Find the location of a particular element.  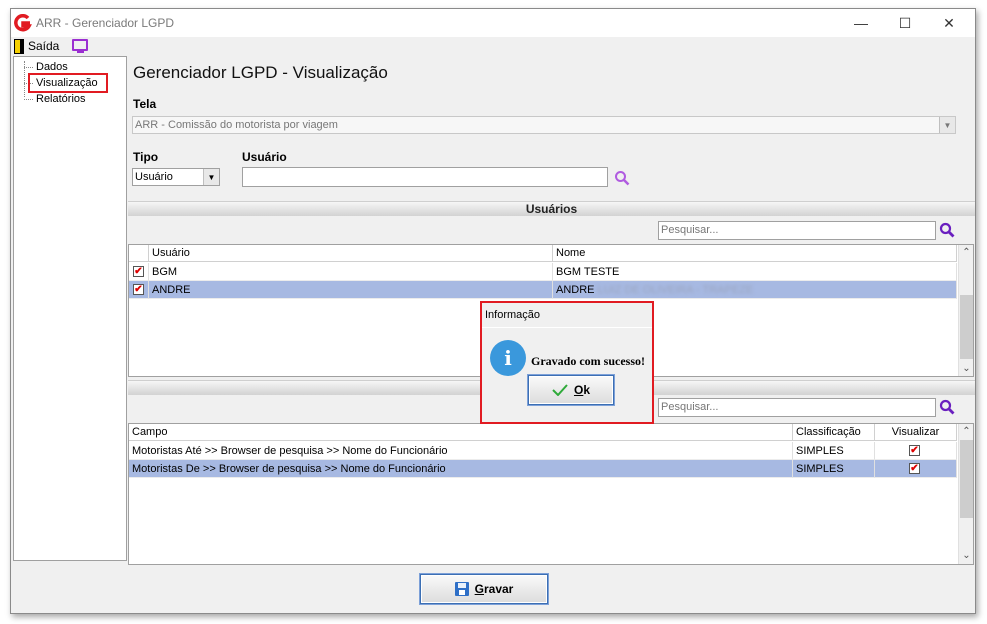

navigation-tree: Dados Visualização Relatórios is located at coordinates (70, 308).